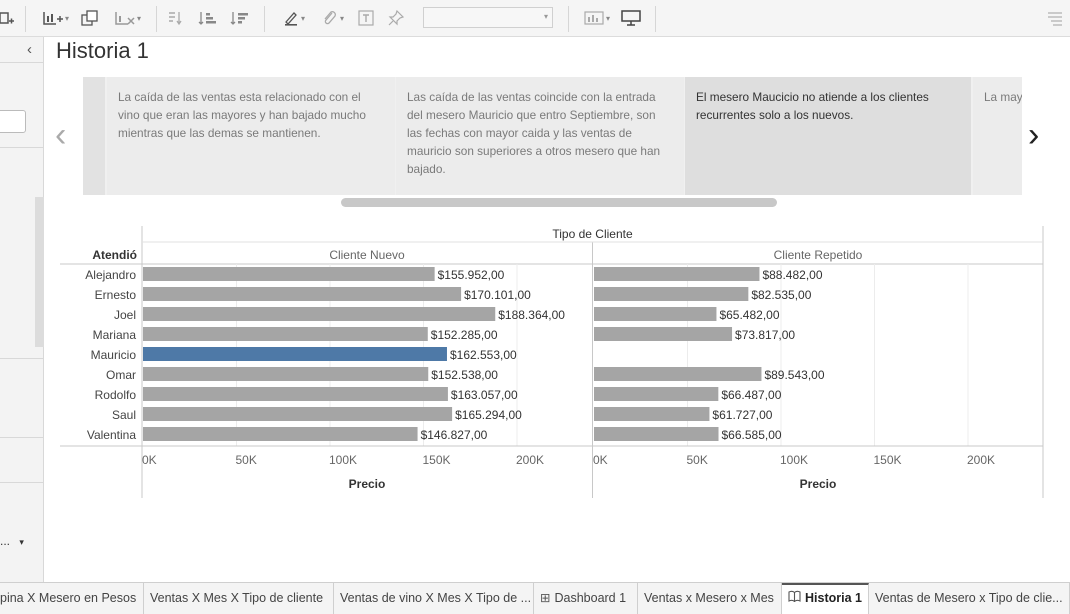 The width and height of the screenshot is (1070, 614). Describe the element at coordinates (592, 234) in the screenshot. I see `chart-title: Tipo de Cliente` at that location.